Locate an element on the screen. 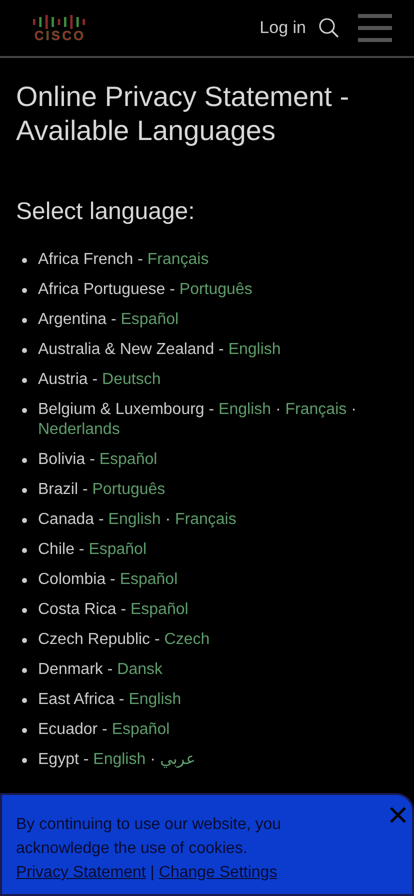  language-link: Czech is located at coordinates (187, 639).